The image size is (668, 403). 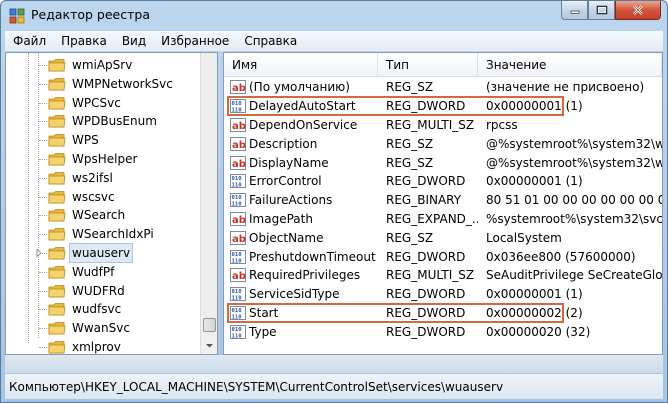 I want to click on tree-item: WwanSvc, so click(x=103, y=328).